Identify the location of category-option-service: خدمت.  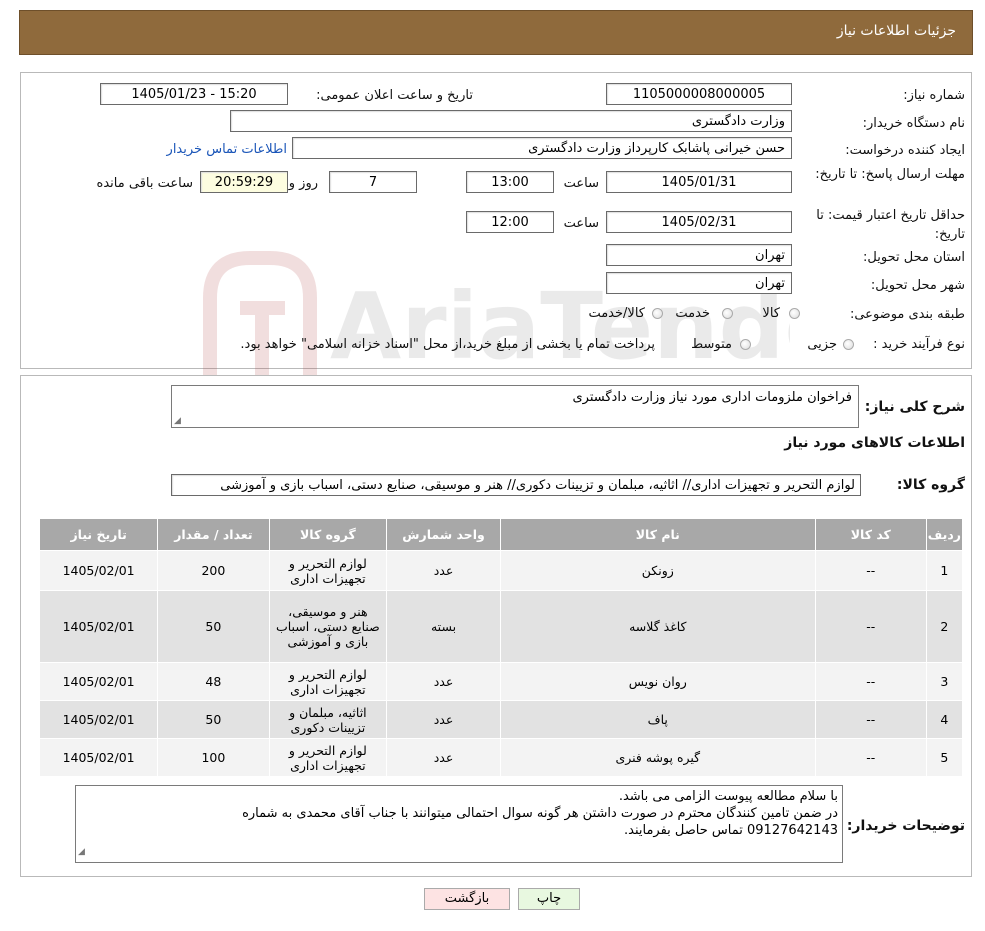
(692, 313).